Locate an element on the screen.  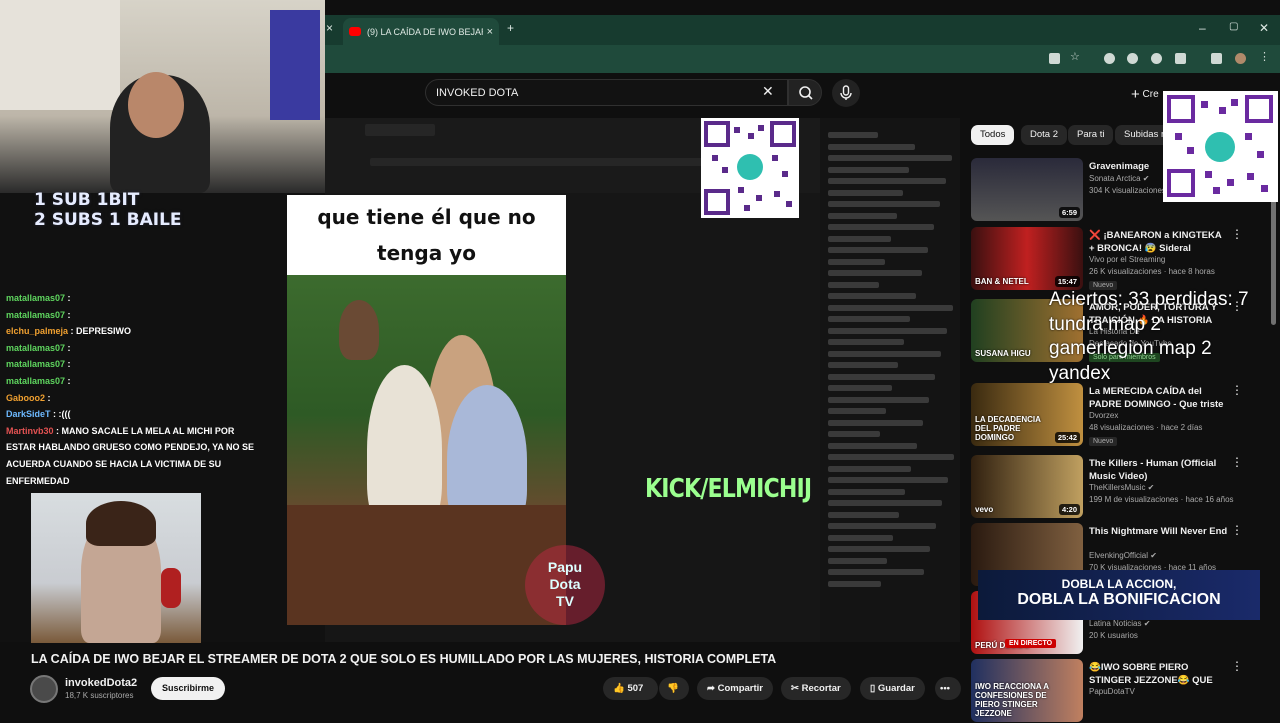
recommendation-title: This Nightmare Will Never End is located at coordinates (1159, 531).